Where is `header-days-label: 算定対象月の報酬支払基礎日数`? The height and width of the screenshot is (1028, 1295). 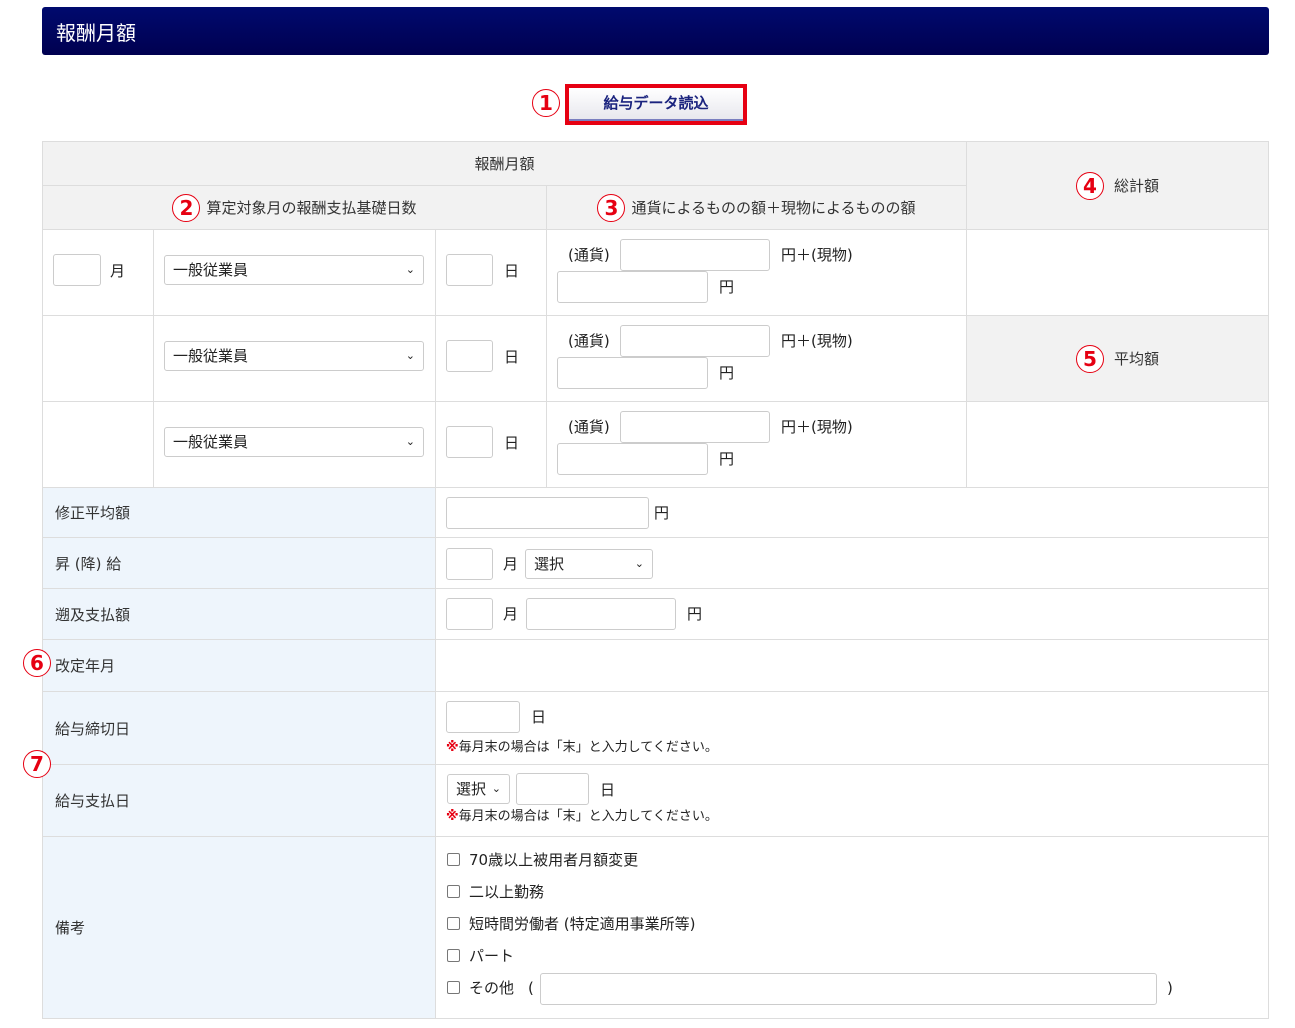
header-days-label: 算定対象月の報酬支払基礎日数 is located at coordinates (311, 208).